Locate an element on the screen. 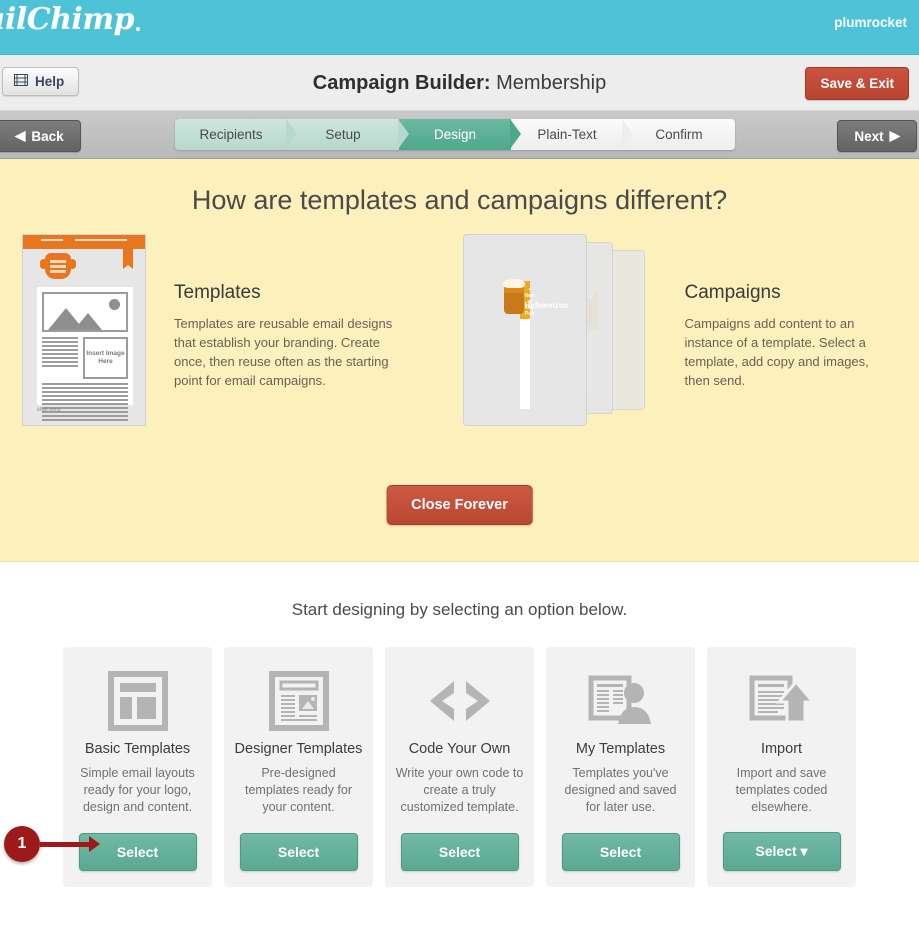  thumbnail-footer-logo: MailChimp is located at coordinates (49, 410).